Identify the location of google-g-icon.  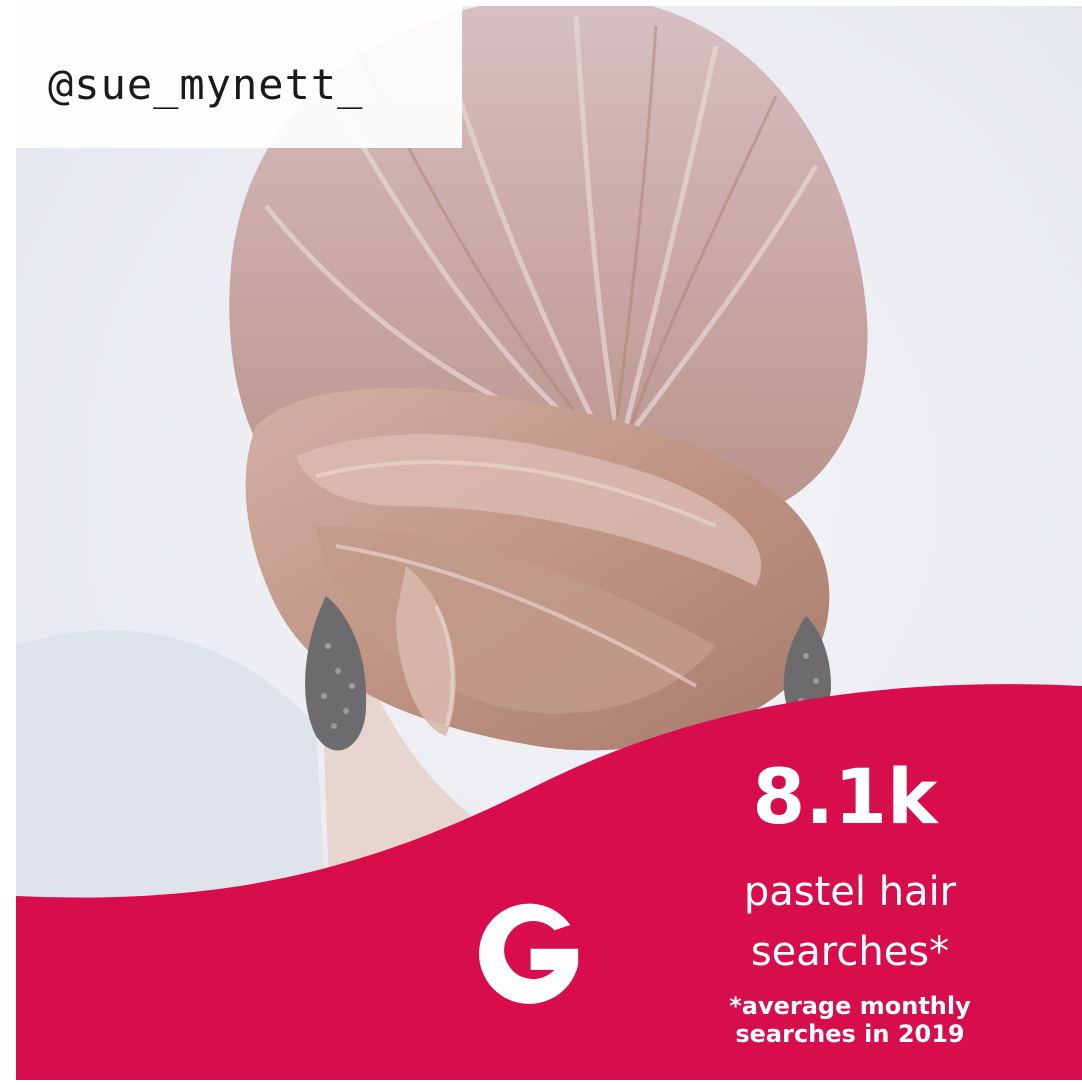
(529, 953).